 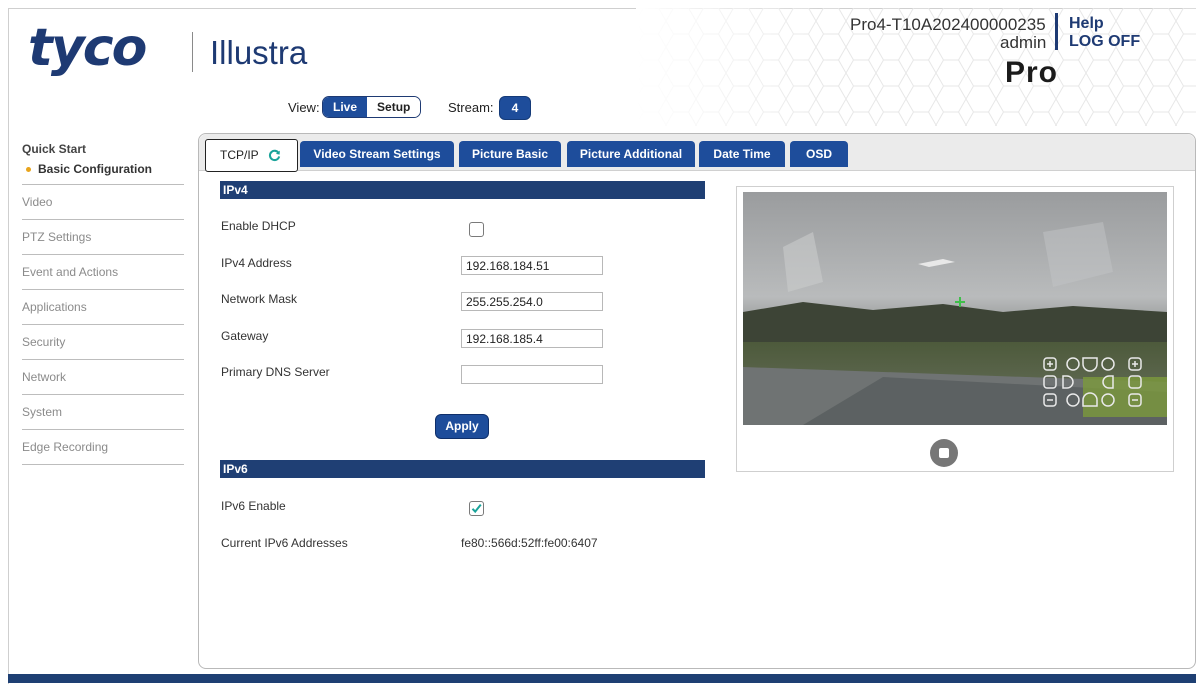 I want to click on ipv6-enable-checkbox, so click(x=476, y=508).